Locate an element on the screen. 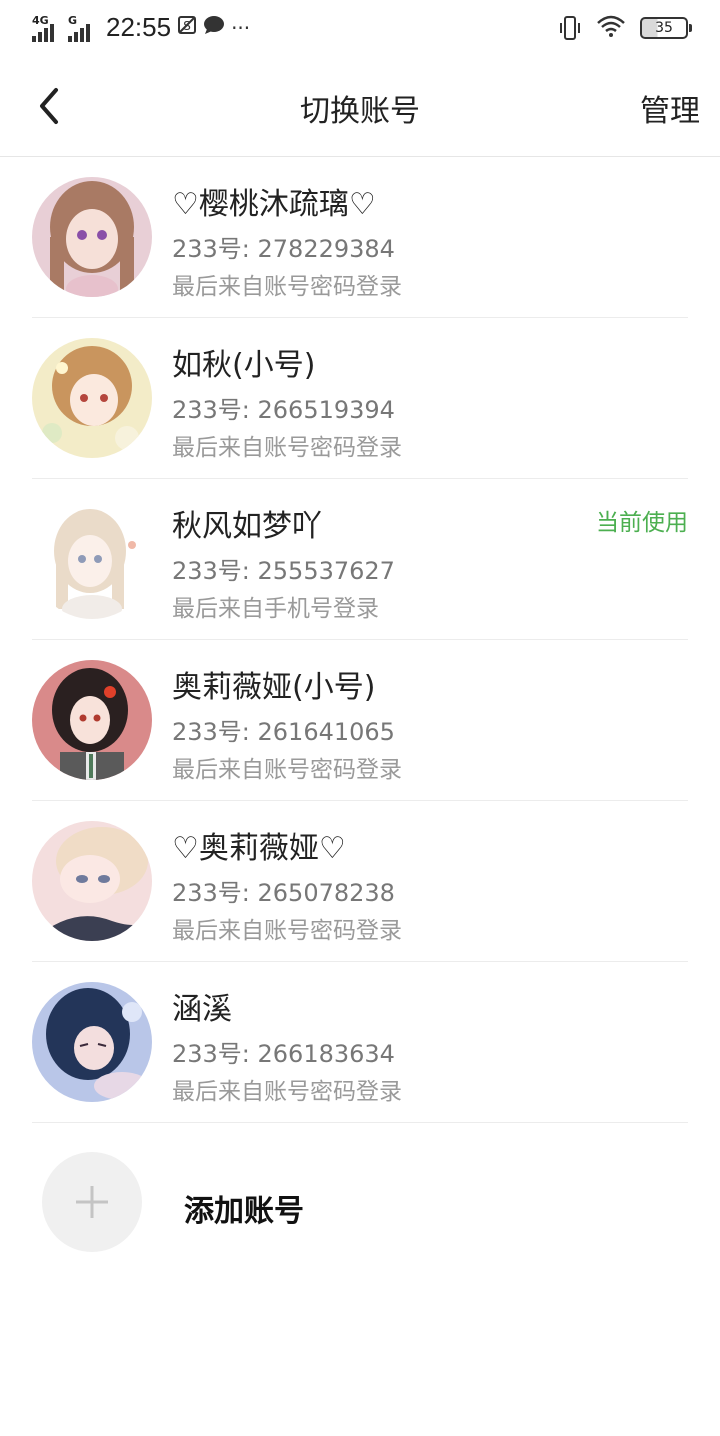 The image size is (720, 1436). manage-button: 管理 is located at coordinates (670, 108).